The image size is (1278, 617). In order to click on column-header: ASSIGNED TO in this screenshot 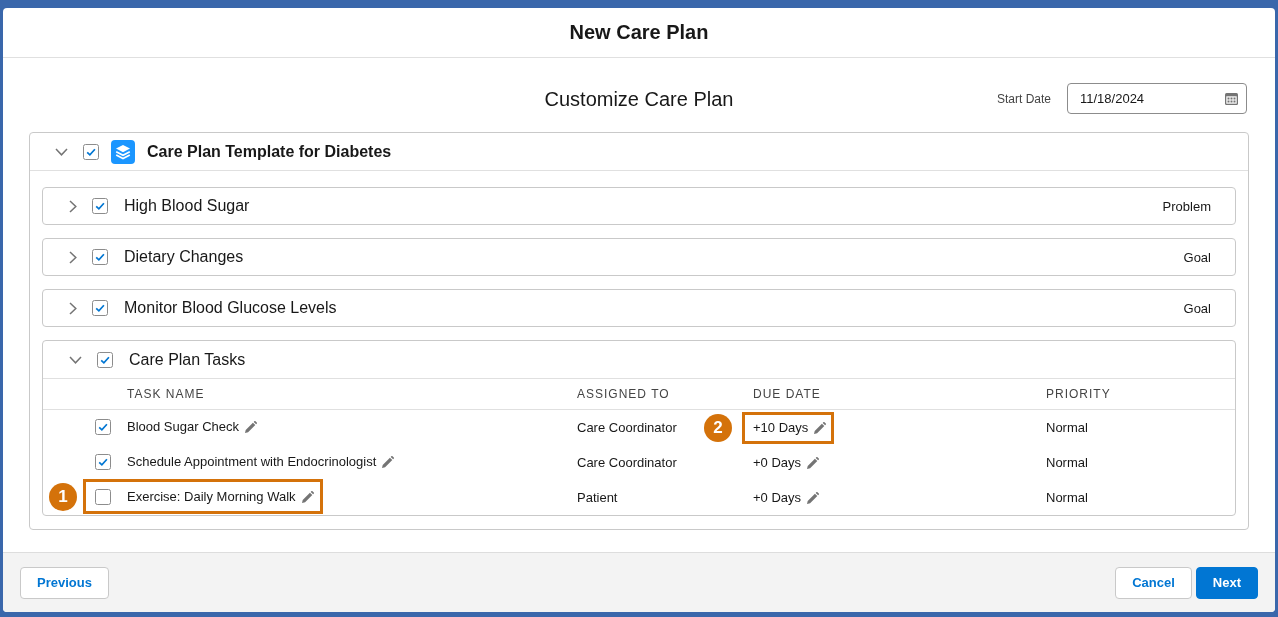, I will do `click(623, 394)`.